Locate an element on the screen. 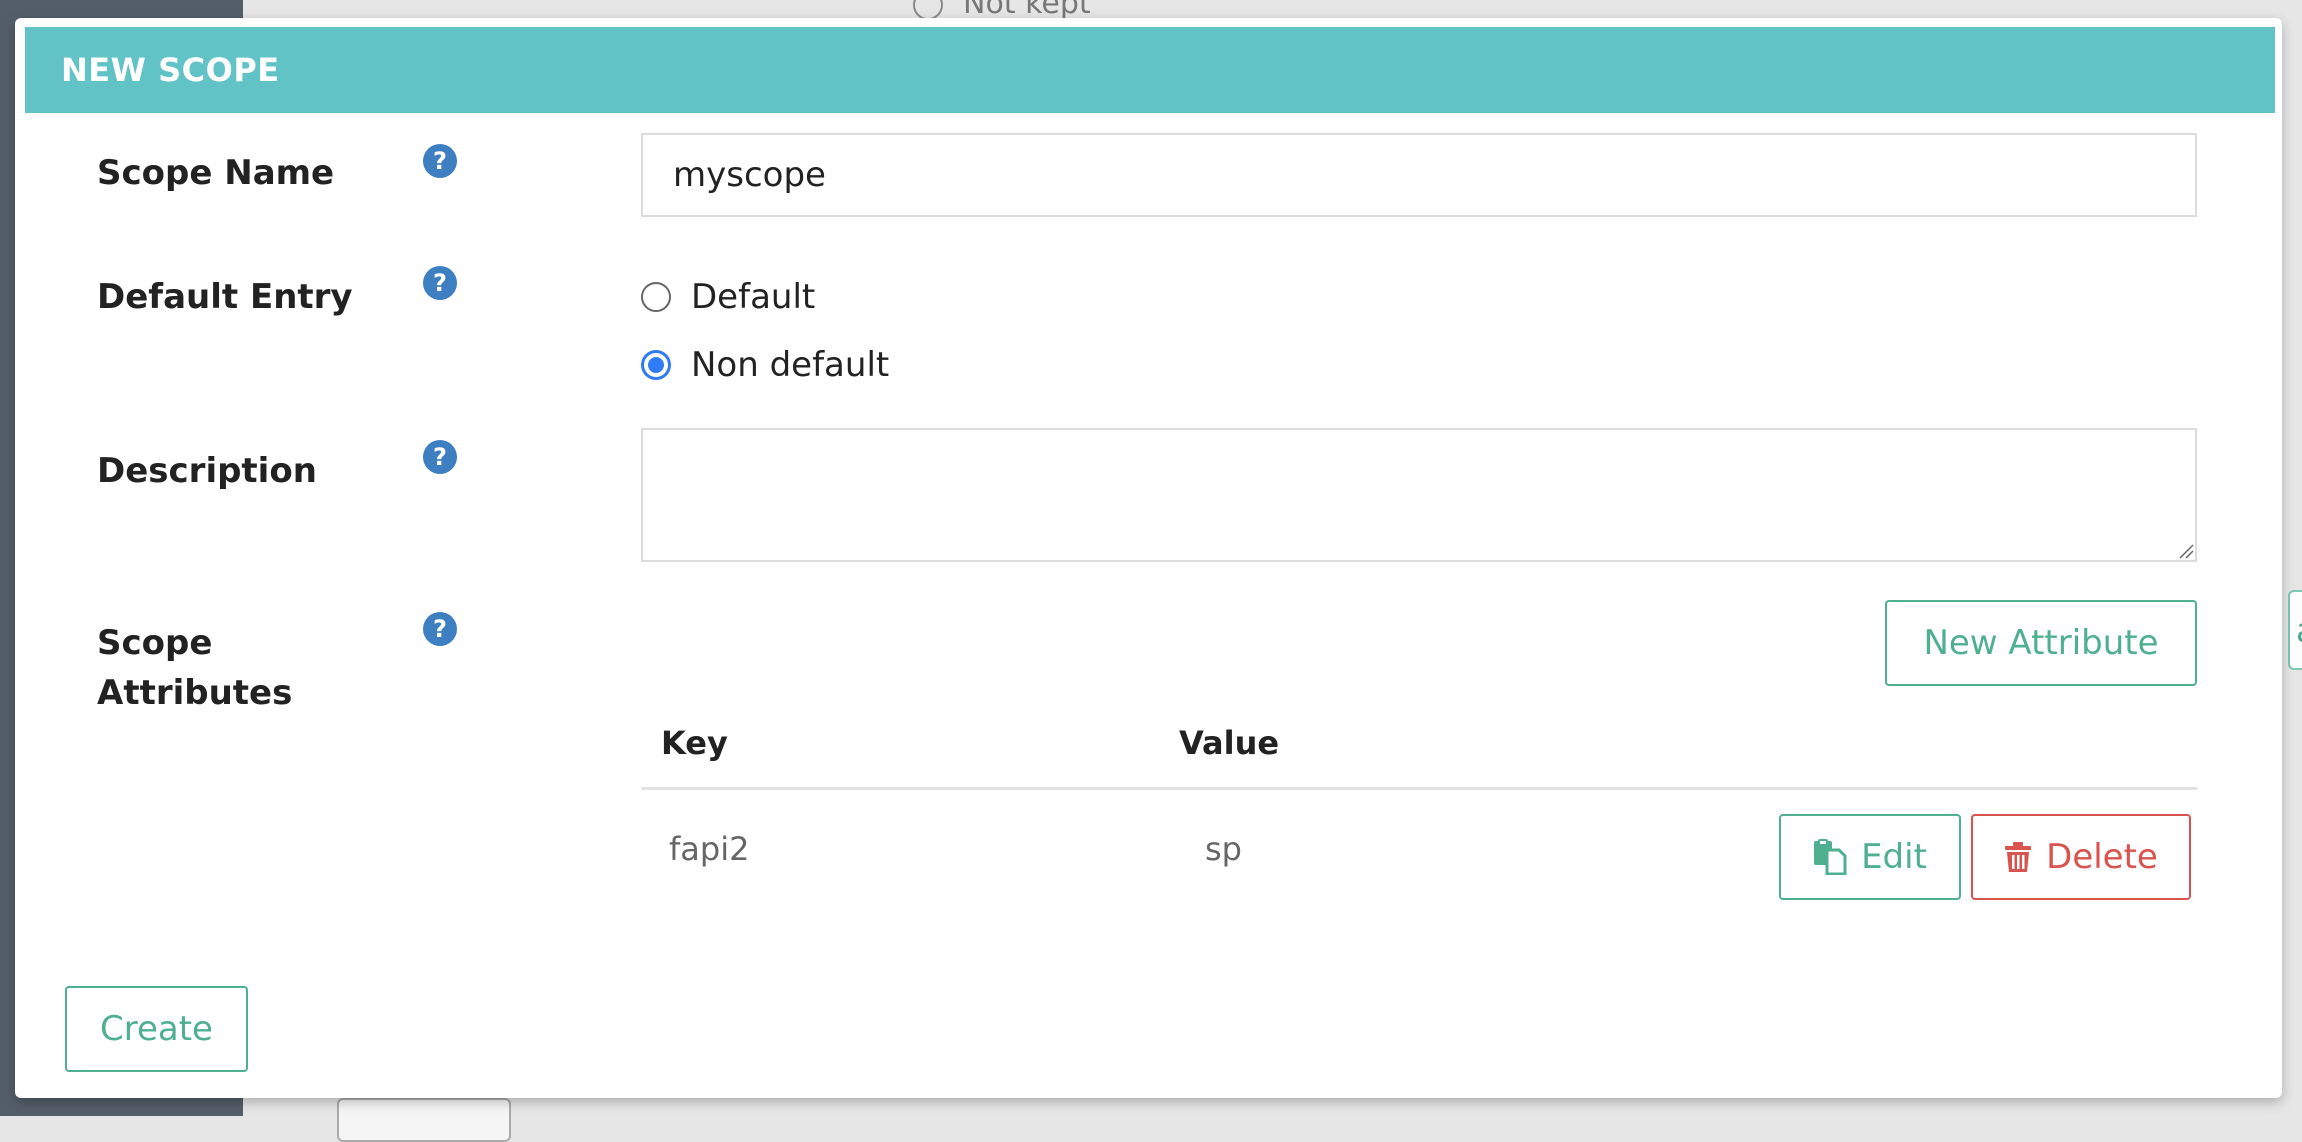  default-entry-help-icon: ? is located at coordinates (440, 283).